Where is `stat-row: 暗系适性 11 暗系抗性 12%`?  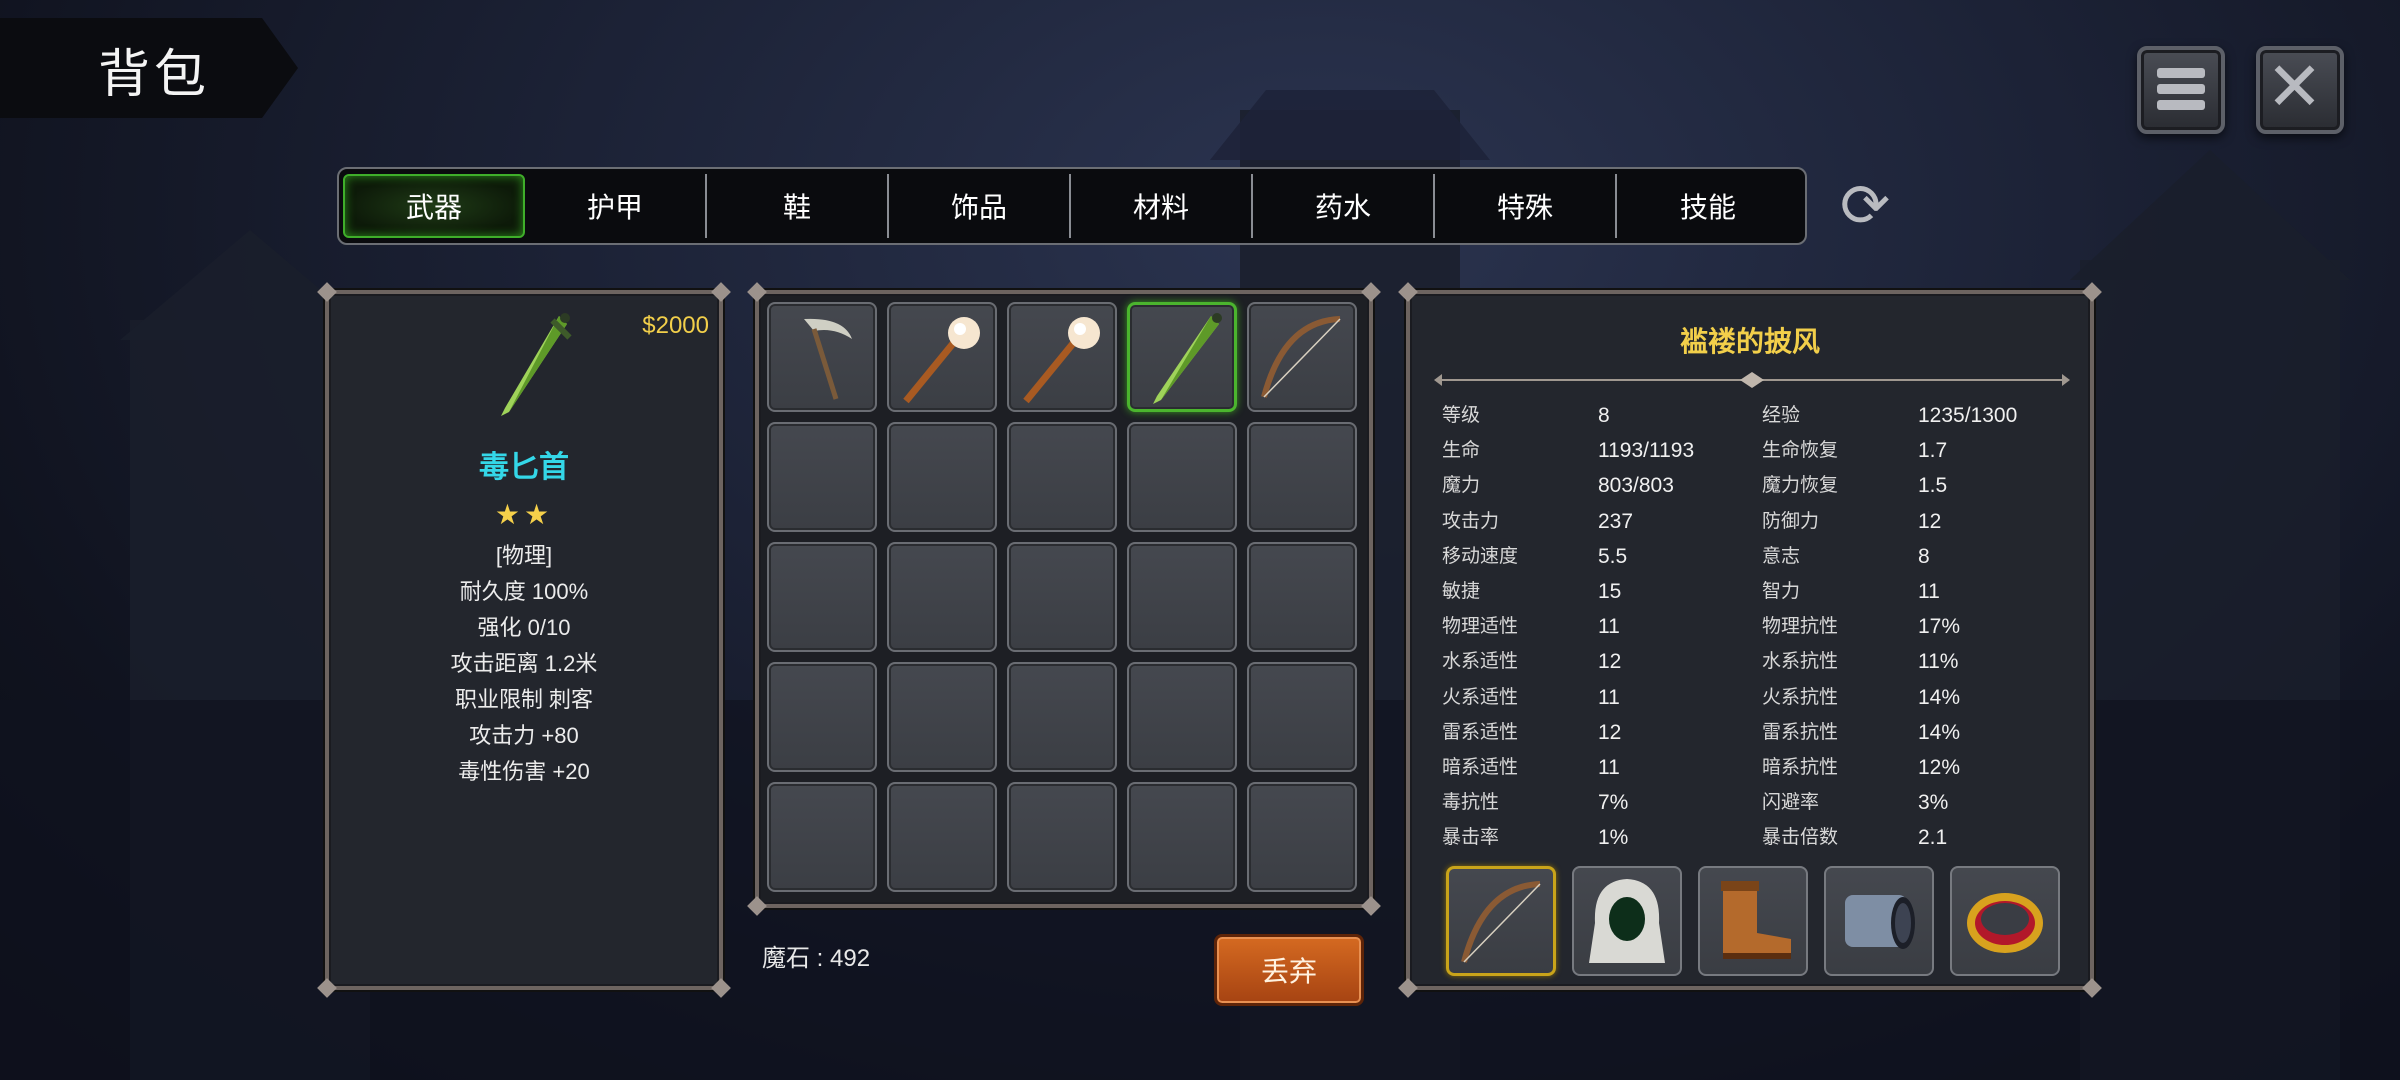
stat-row: 暗系适性 11 暗系抗性 12% is located at coordinates (1701, 767).